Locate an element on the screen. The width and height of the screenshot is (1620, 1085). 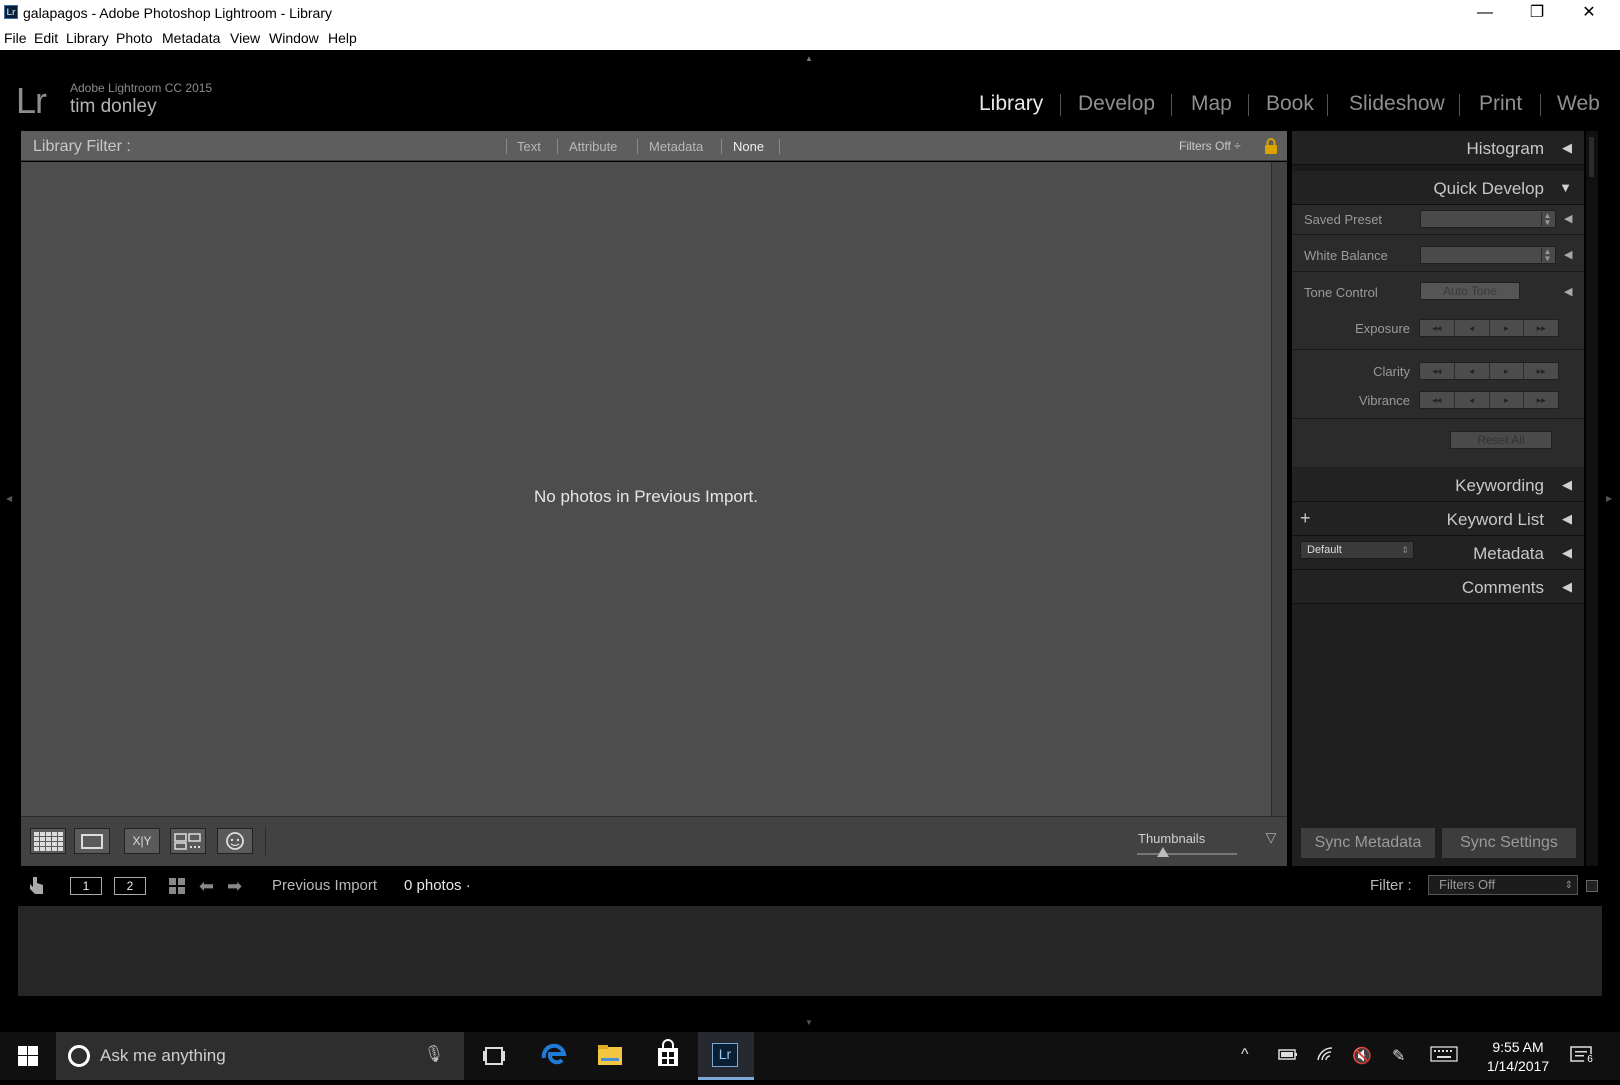
user-name-label: tim donley is located at coordinates (113, 106).